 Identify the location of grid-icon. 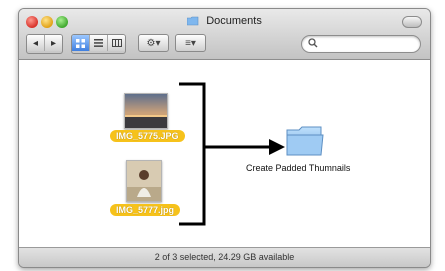
(80, 43).